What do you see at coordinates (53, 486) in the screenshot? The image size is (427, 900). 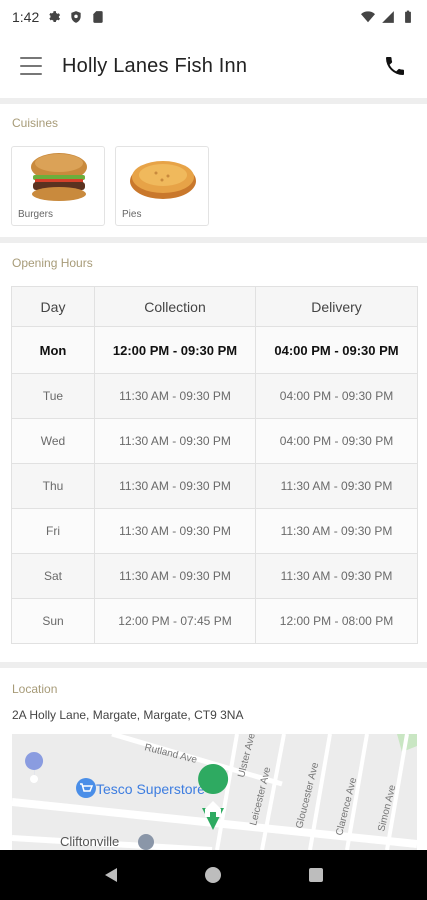 I see `day-cell: Thu` at bounding box center [53, 486].